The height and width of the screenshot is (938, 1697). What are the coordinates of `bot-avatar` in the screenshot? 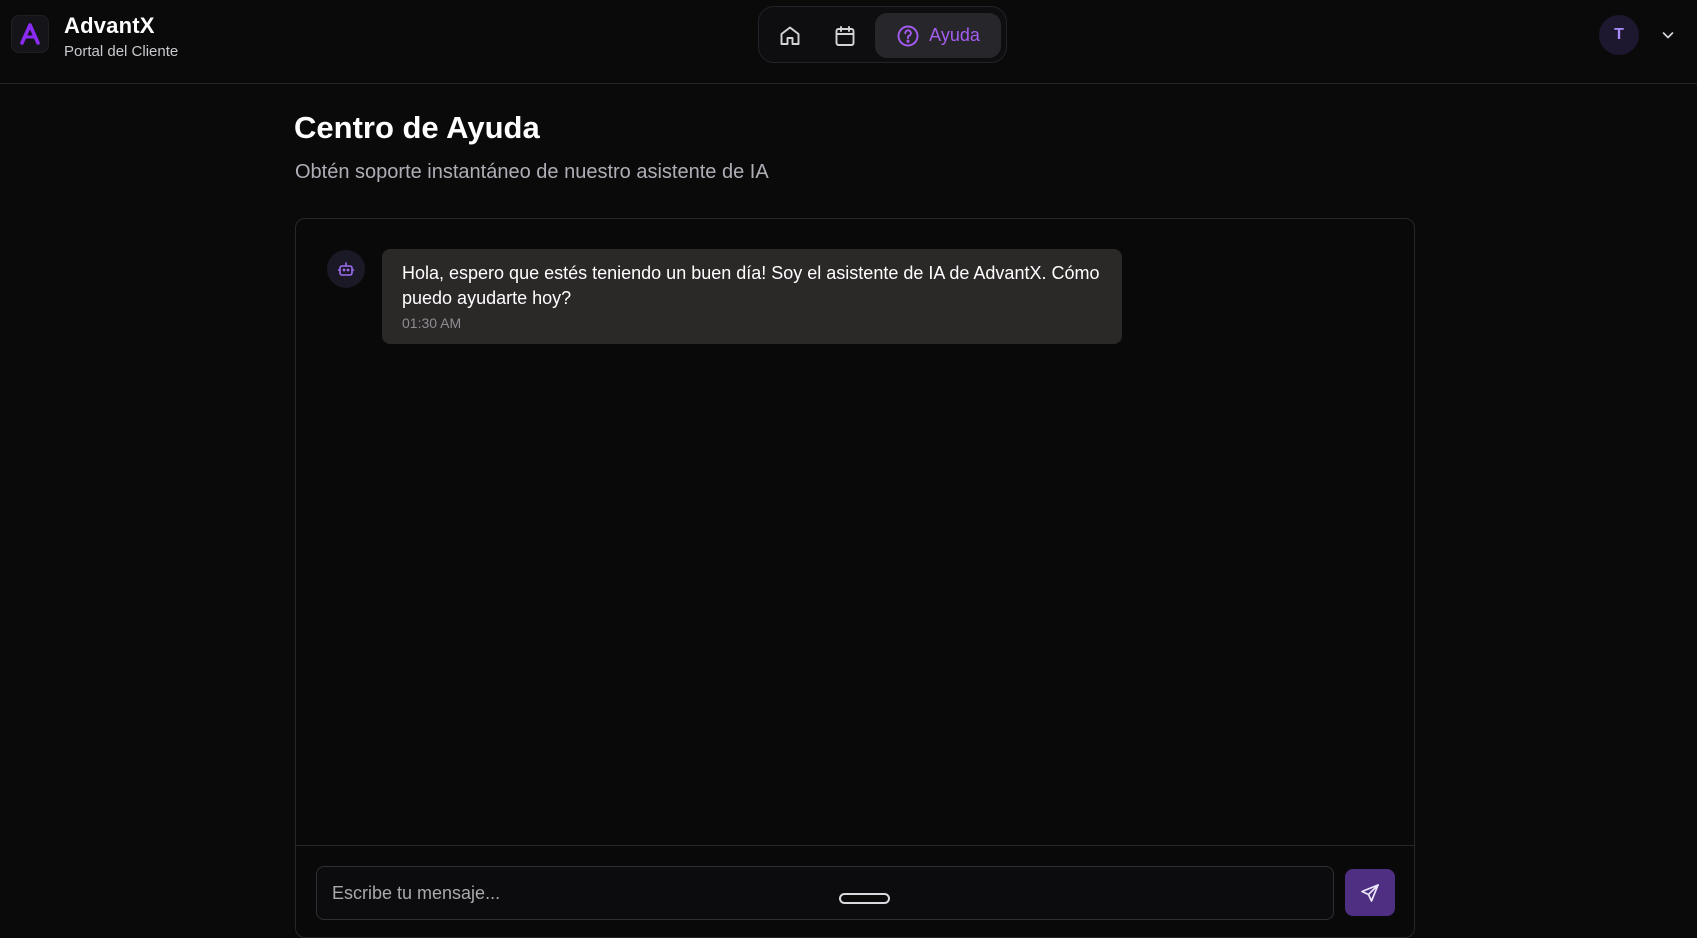 It's located at (346, 269).